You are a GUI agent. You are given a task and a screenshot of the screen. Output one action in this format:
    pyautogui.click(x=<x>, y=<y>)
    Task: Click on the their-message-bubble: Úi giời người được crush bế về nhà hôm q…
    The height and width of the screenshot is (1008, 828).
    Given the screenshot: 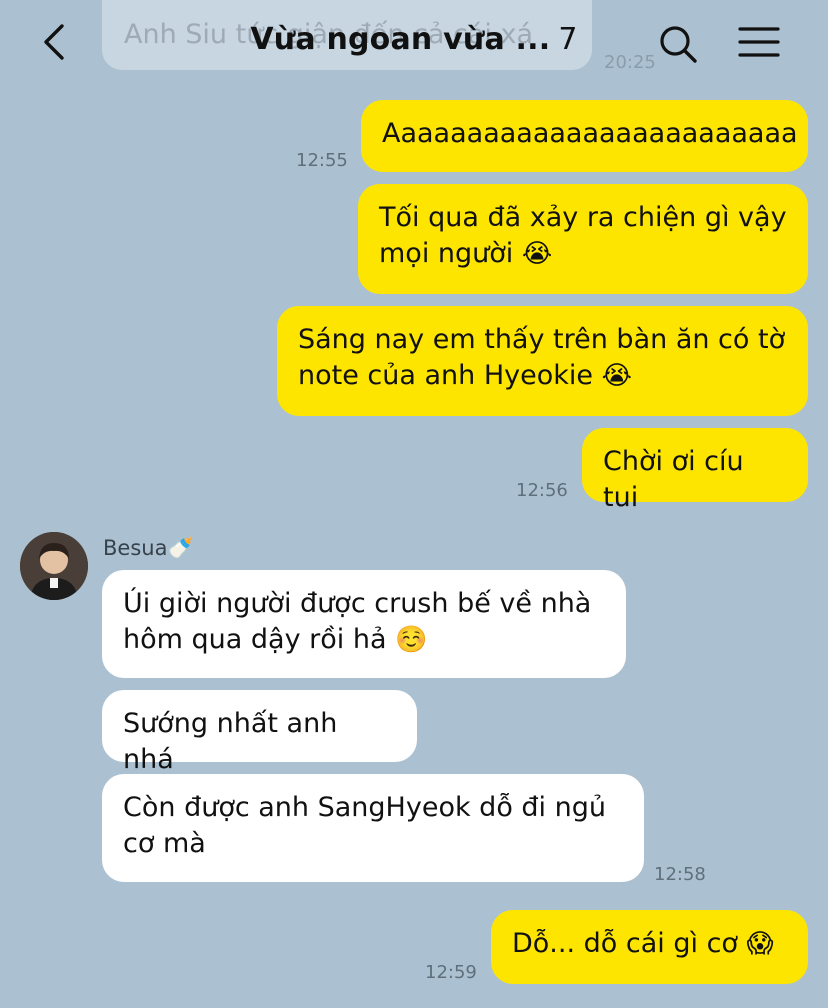 What is the action you would take?
    pyautogui.click(x=364, y=624)
    